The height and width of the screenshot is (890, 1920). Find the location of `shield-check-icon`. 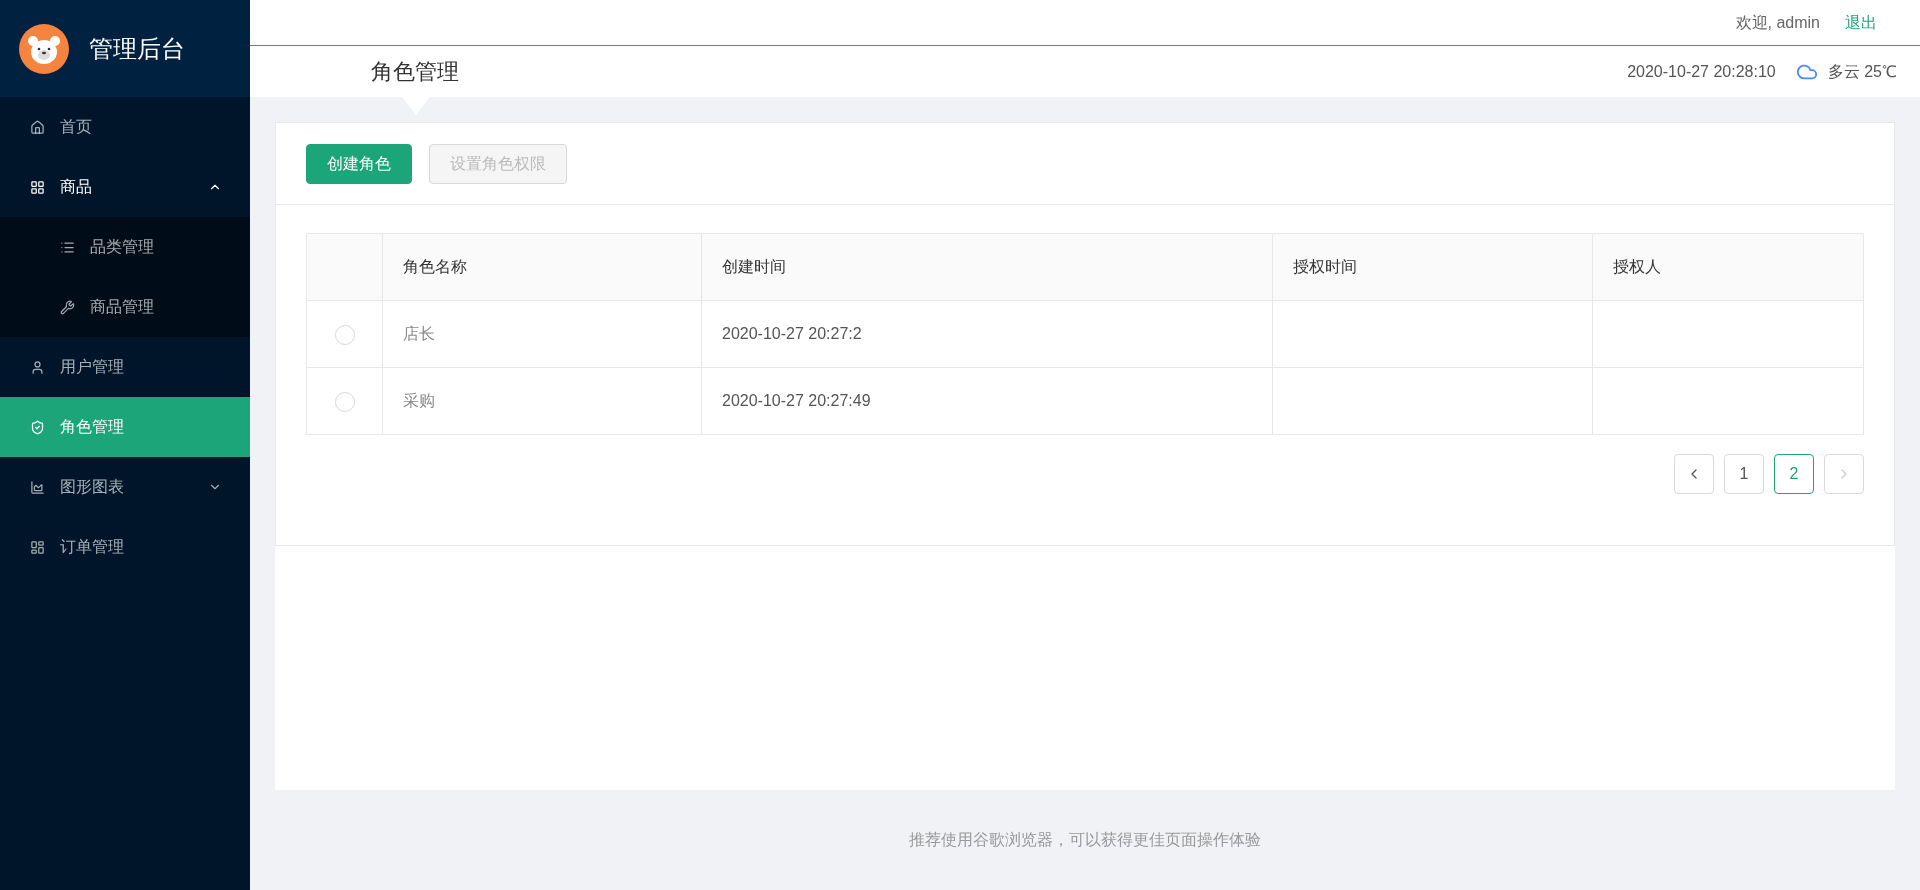

shield-check-icon is located at coordinates (37, 427).